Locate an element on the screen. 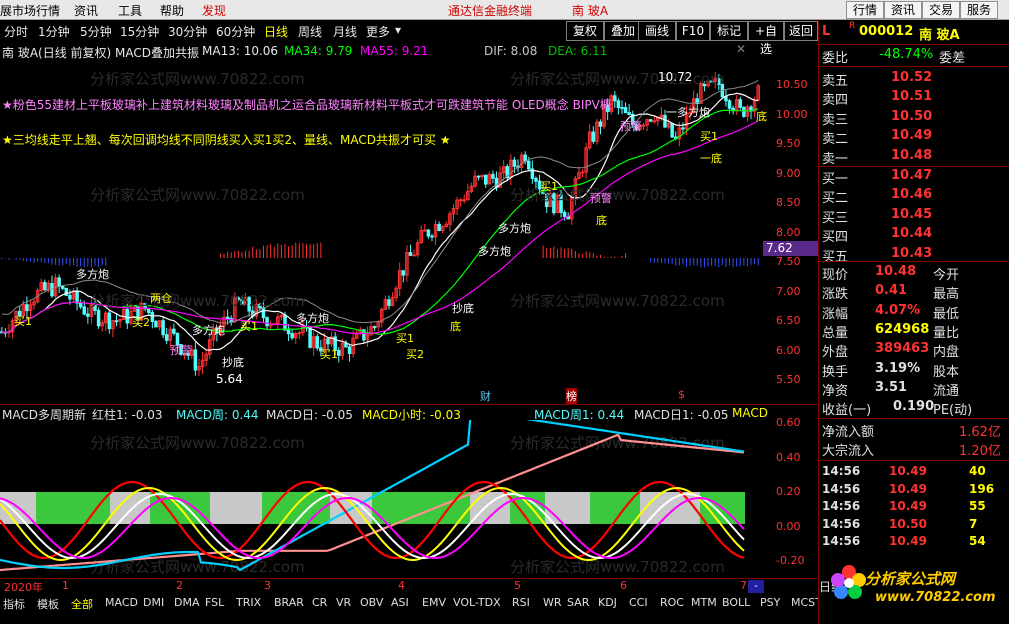  period-month: 月线 is located at coordinates (345, 31).